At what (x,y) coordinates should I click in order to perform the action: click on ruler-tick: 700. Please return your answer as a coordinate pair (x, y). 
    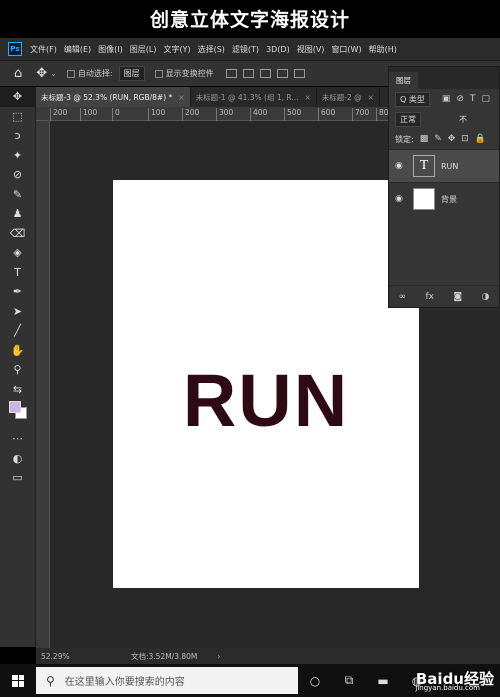
    Looking at the image, I should click on (360, 114).